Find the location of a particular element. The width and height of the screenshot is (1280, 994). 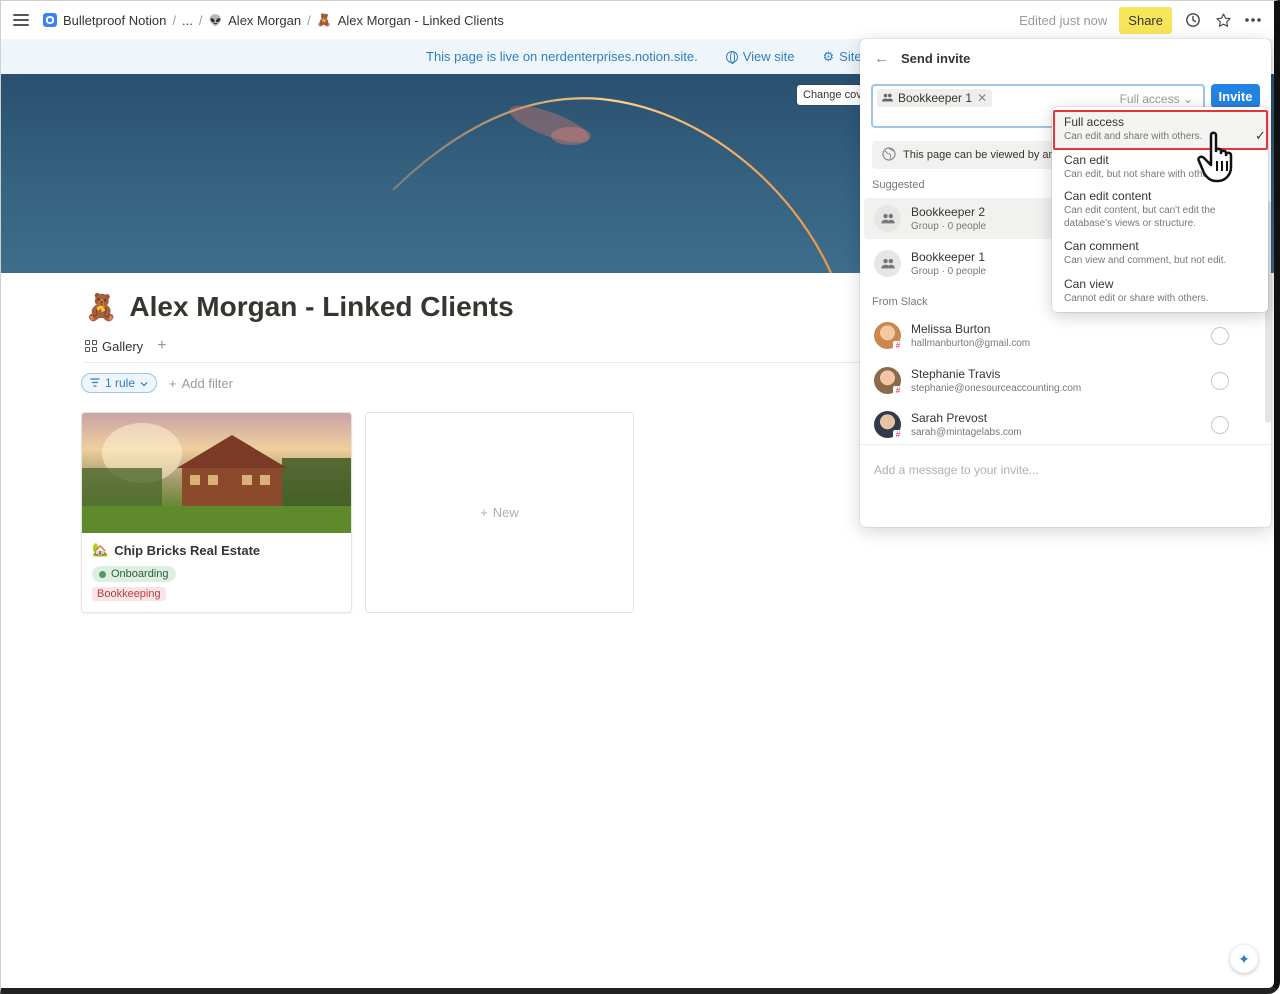

suggested-item: Bookkeeper 2 Group · 0 people is located at coordinates (964, 218).